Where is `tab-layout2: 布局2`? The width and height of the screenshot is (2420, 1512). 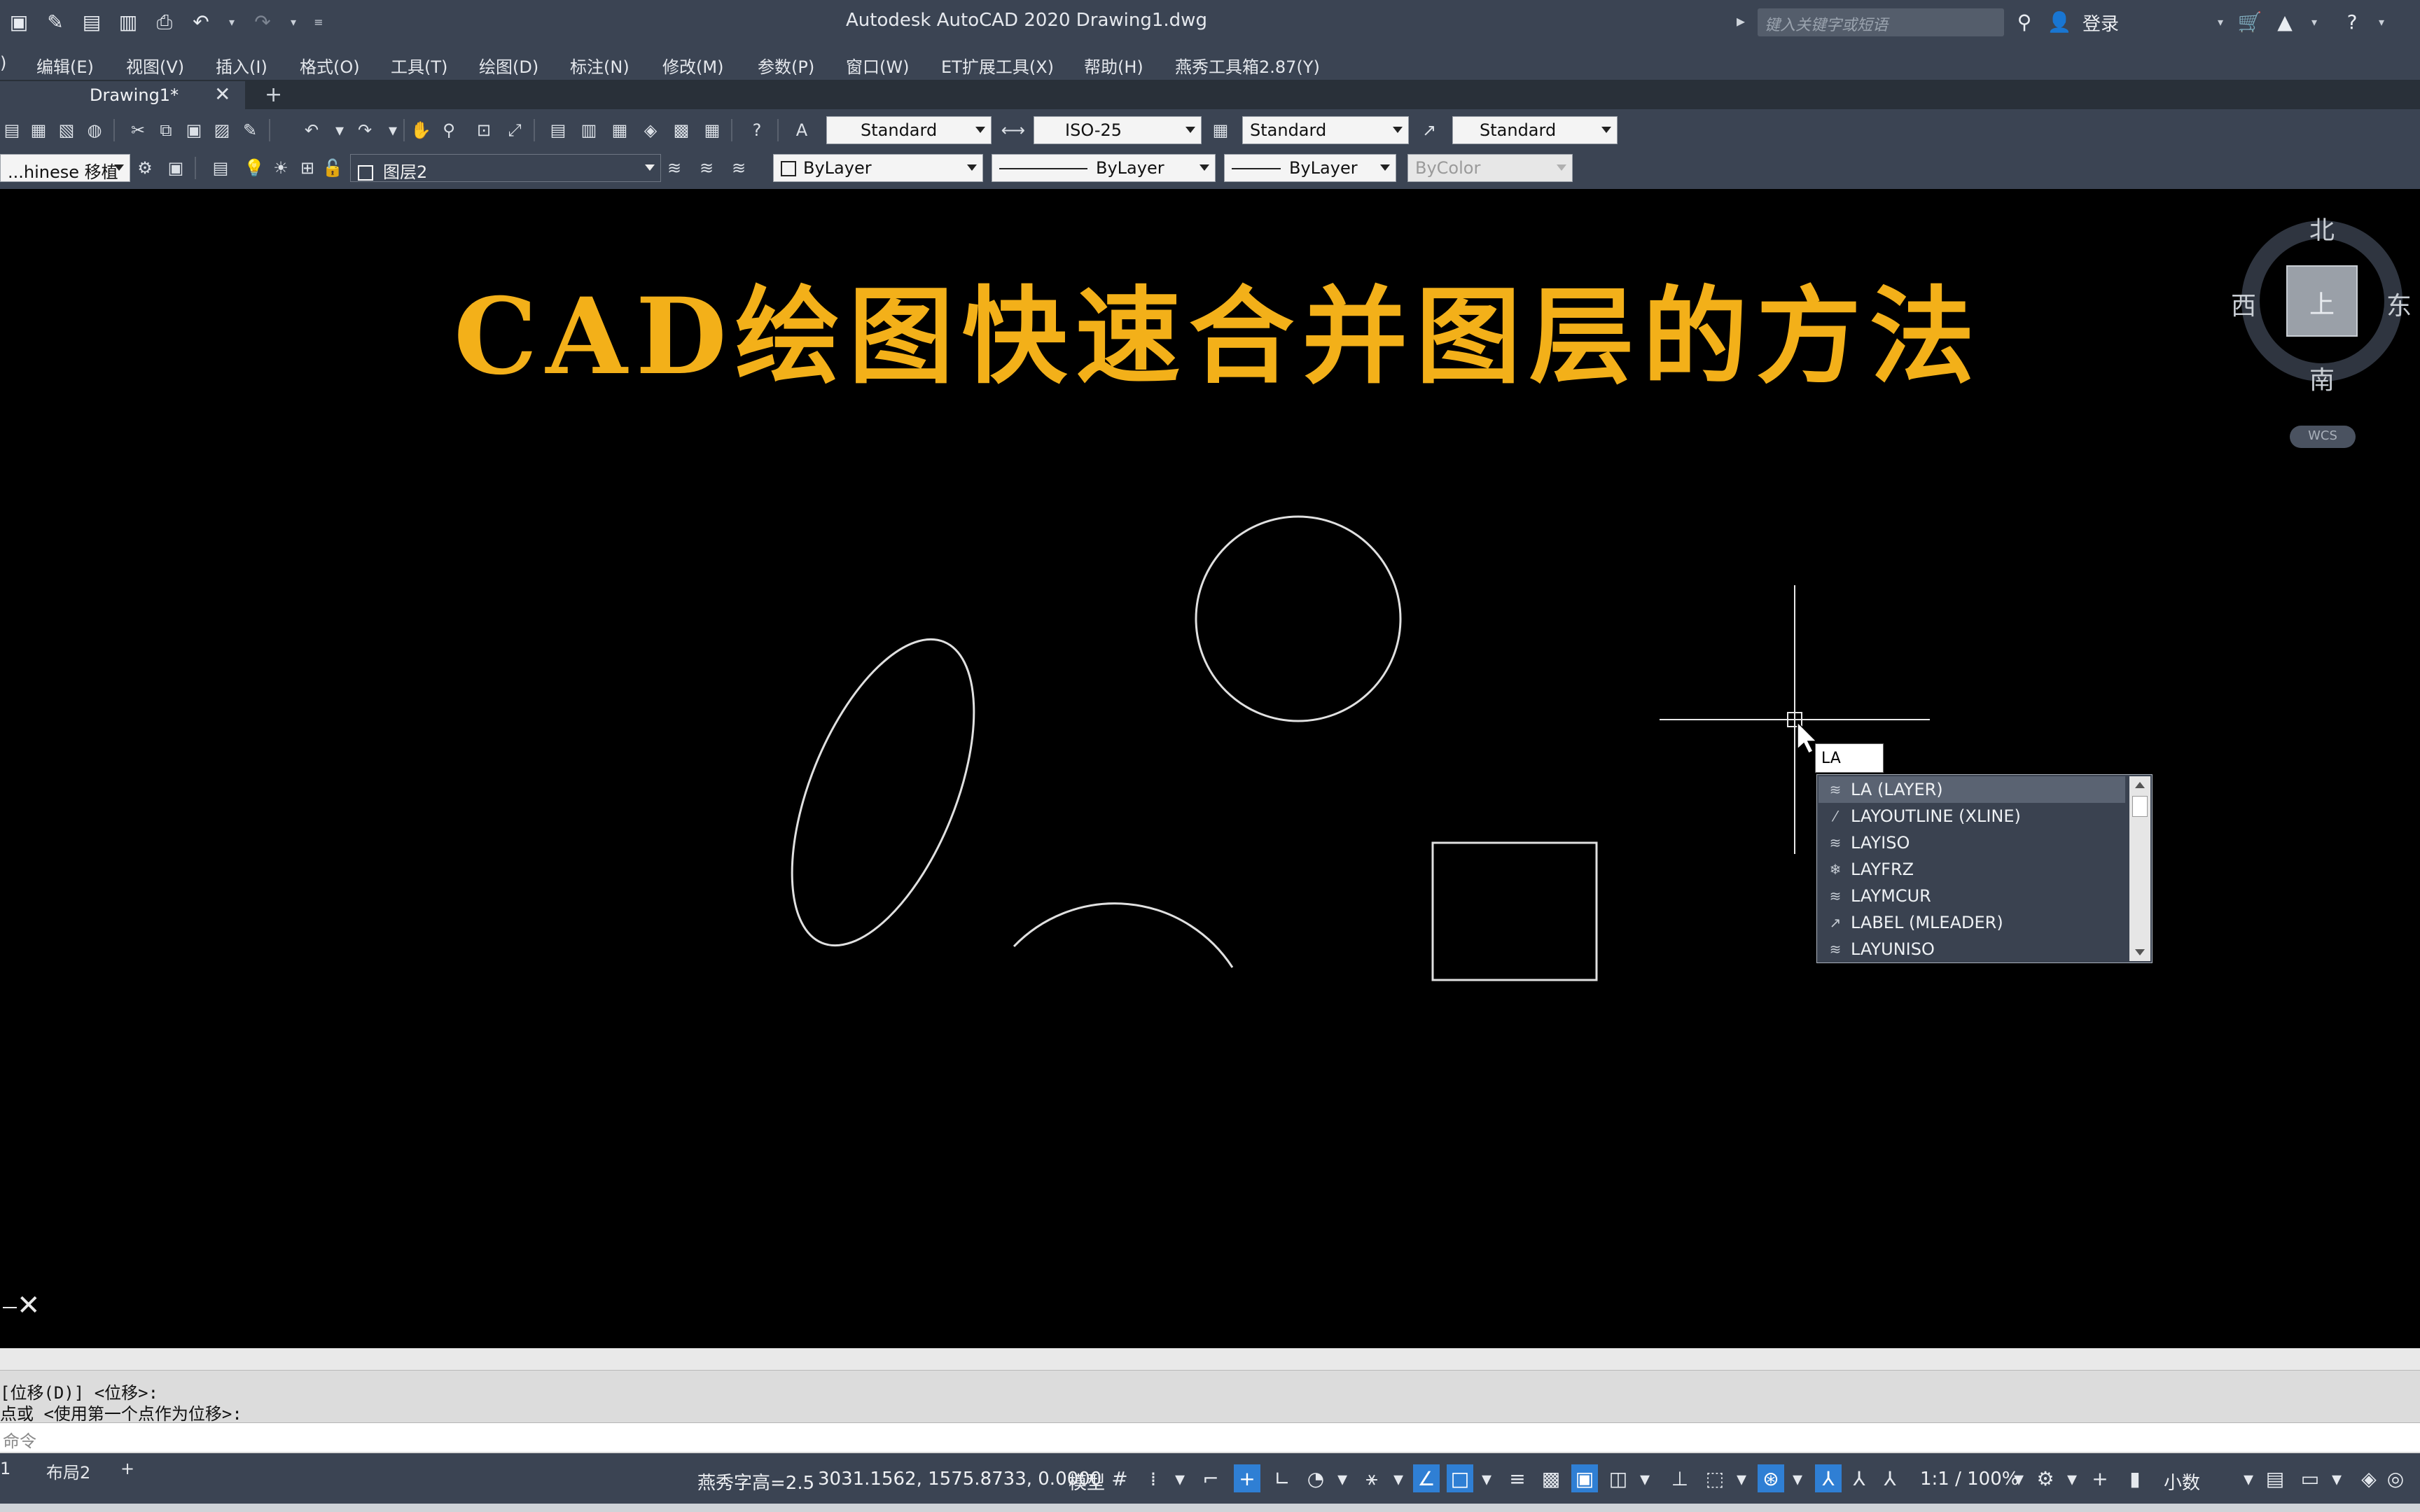 tab-layout2: 布局2 is located at coordinates (68, 1471).